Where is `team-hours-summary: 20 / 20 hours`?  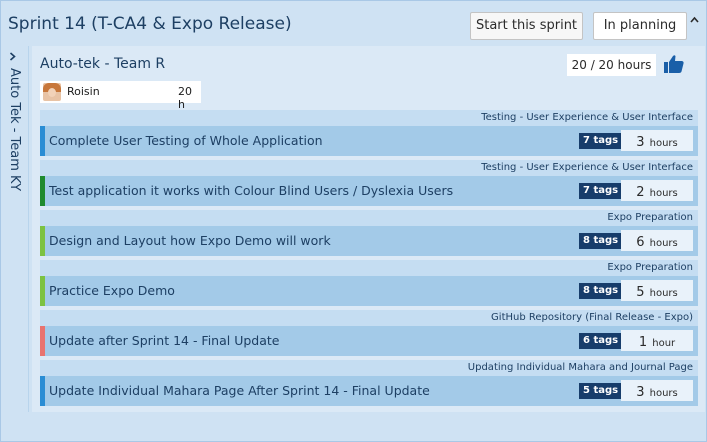
team-hours-summary: 20 / 20 hours is located at coordinates (611, 65).